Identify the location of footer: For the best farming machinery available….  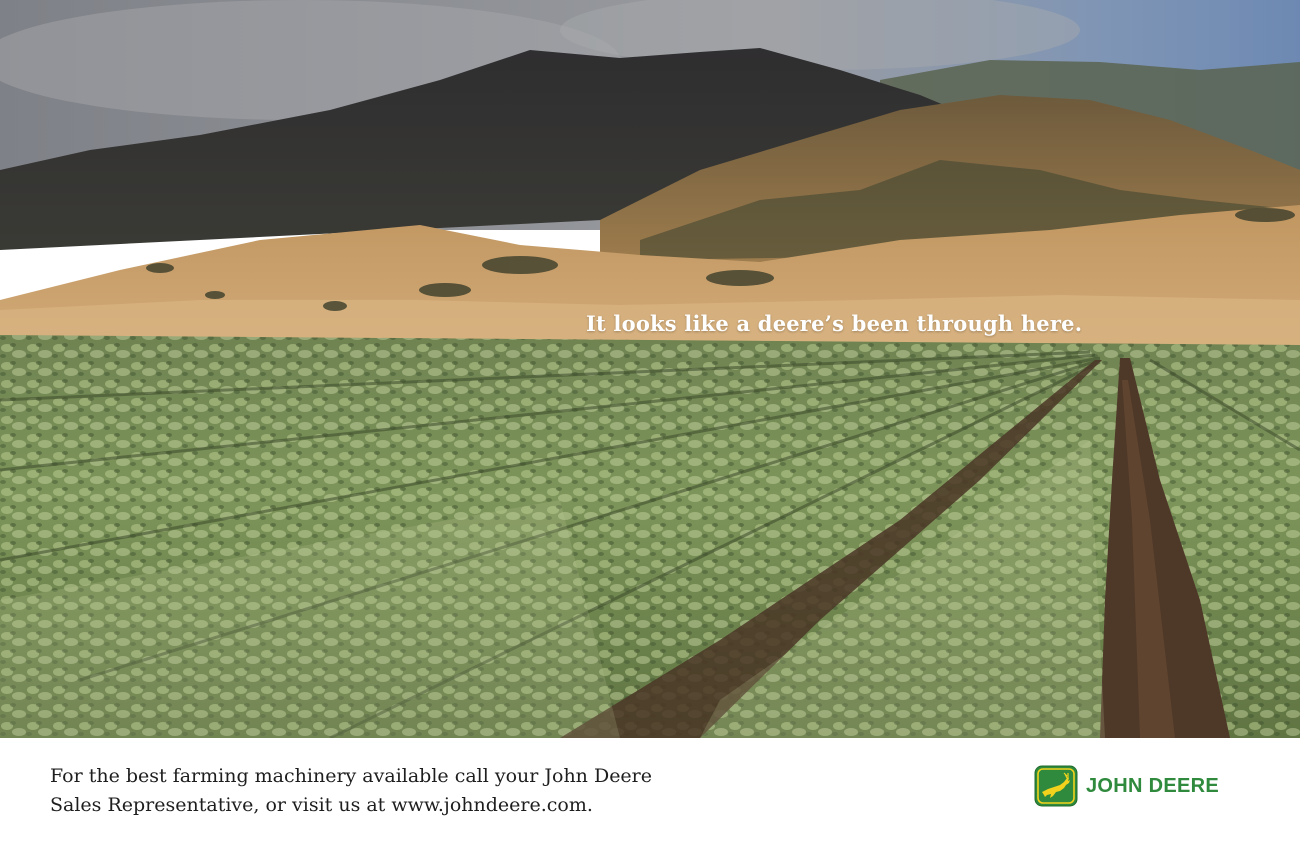
(650, 789).